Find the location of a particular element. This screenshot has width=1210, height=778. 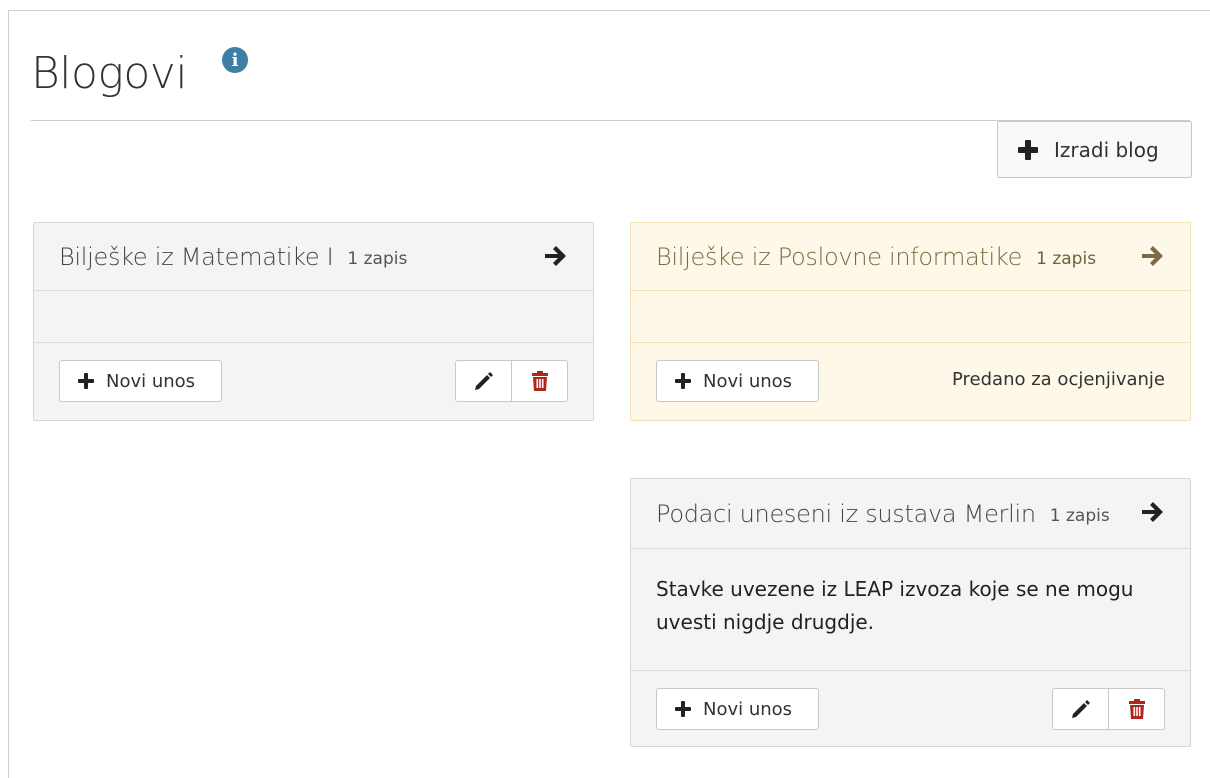

create-blog-button: Izradi blog is located at coordinates (1094, 149).